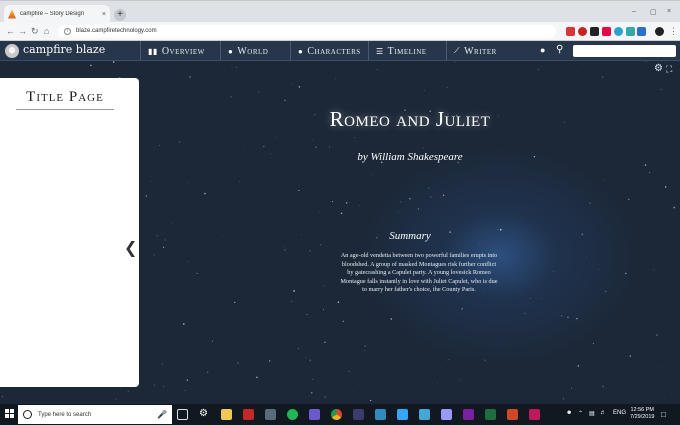 The width and height of the screenshot is (680, 425). What do you see at coordinates (65, 97) in the screenshot?
I see `panel-title: Title Page` at bounding box center [65, 97].